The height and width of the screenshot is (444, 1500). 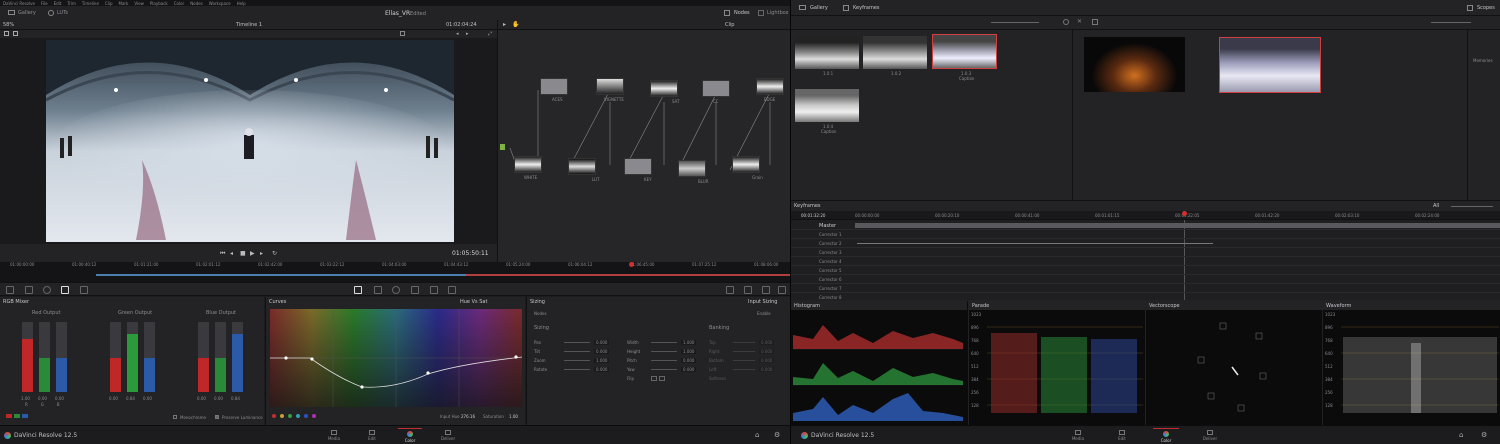 What do you see at coordinates (1184, 213) in the screenshot?
I see `kf-playhead` at bounding box center [1184, 213].